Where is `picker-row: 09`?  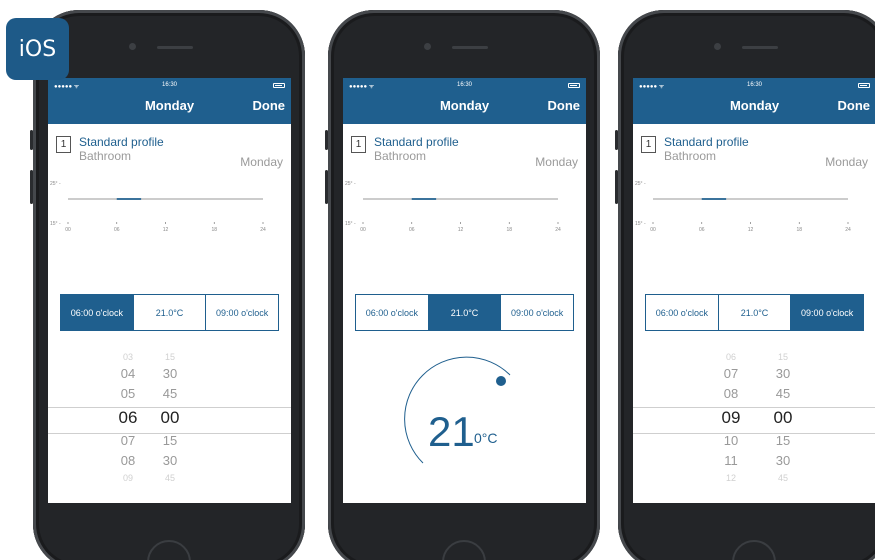 picker-row: 09 is located at coordinates (127, 478).